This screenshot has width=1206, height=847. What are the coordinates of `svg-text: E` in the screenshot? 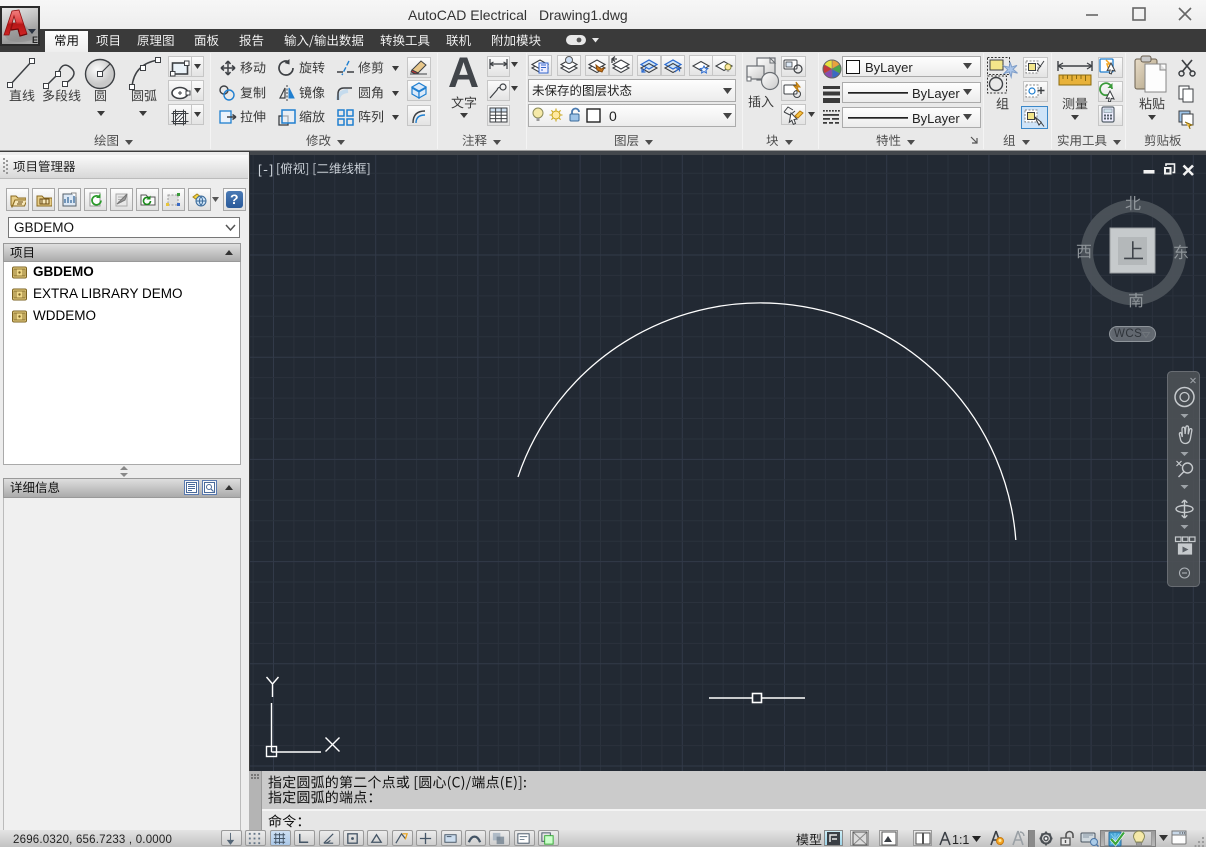 It's located at (35, 39).